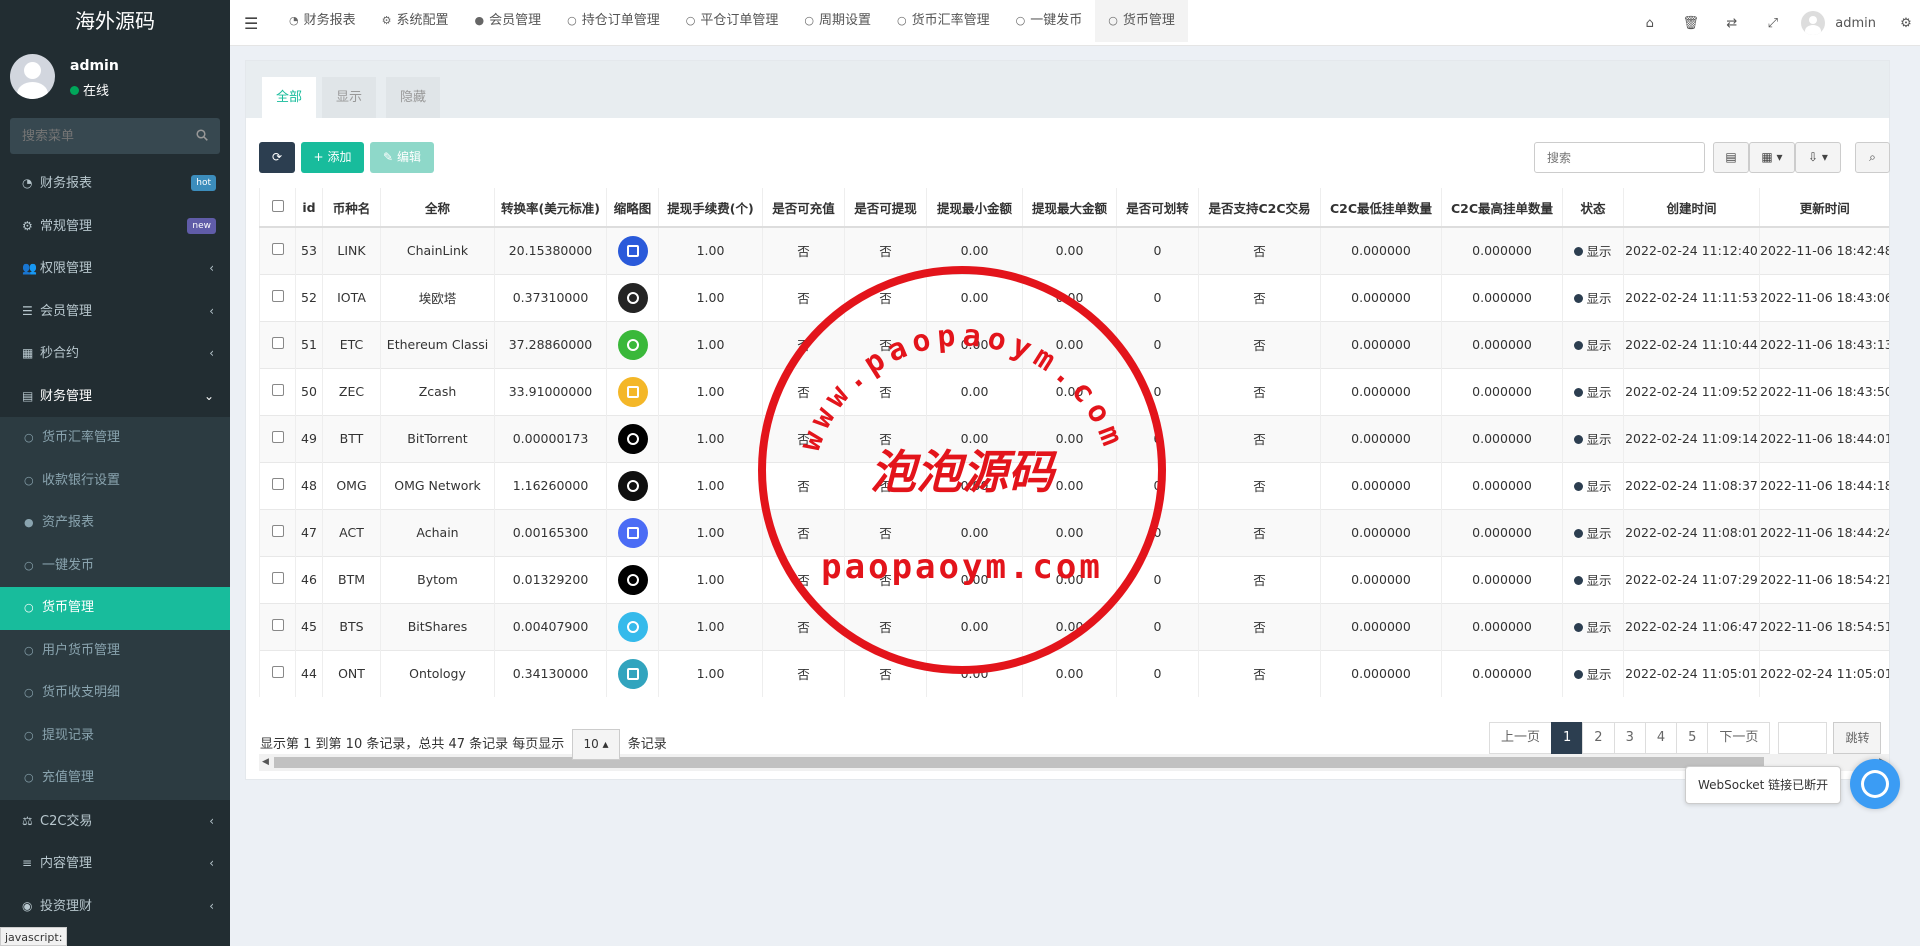  What do you see at coordinates (115, 21) in the screenshot?
I see `app-logo: 海外源码` at bounding box center [115, 21].